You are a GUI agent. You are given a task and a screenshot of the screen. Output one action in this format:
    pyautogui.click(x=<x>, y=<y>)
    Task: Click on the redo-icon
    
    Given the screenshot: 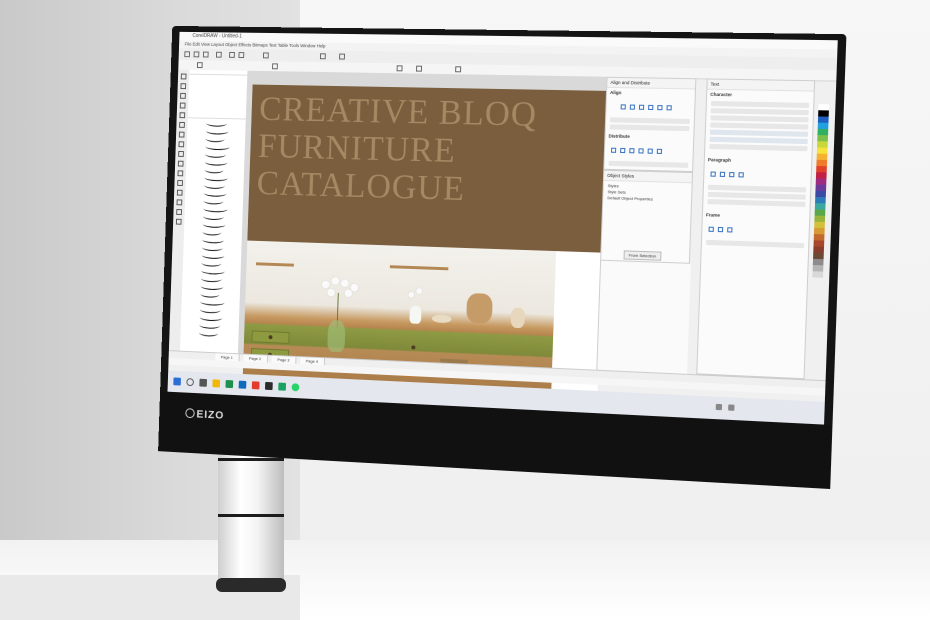 What is the action you would take?
    pyautogui.click(x=241, y=55)
    